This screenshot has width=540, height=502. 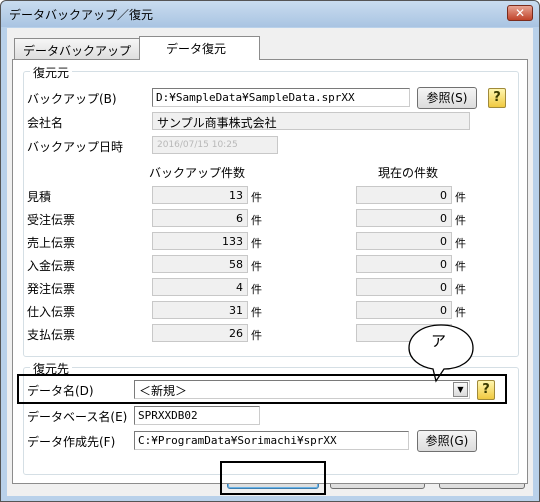 What do you see at coordinates (200, 333) in the screenshot?
I see `backup-count-value: 26` at bounding box center [200, 333].